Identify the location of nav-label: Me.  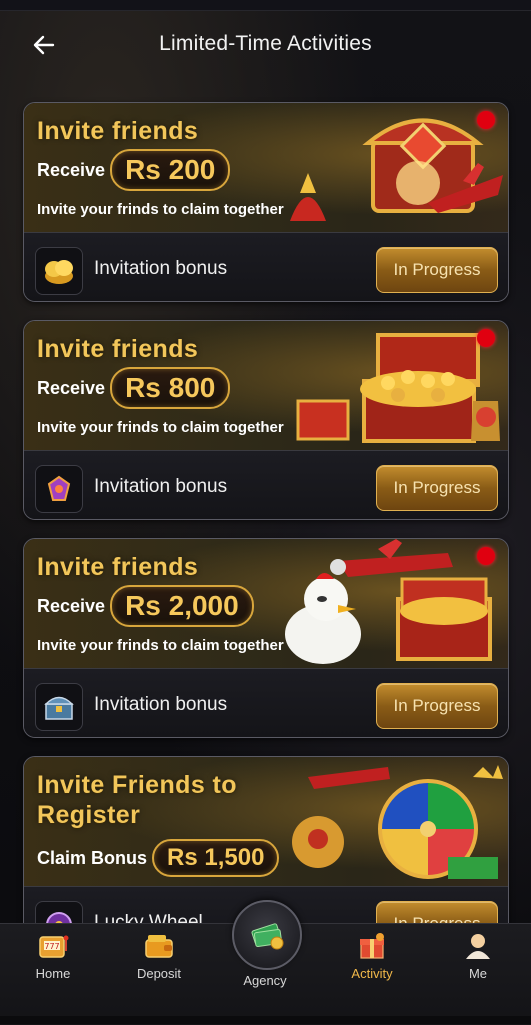
(478, 973).